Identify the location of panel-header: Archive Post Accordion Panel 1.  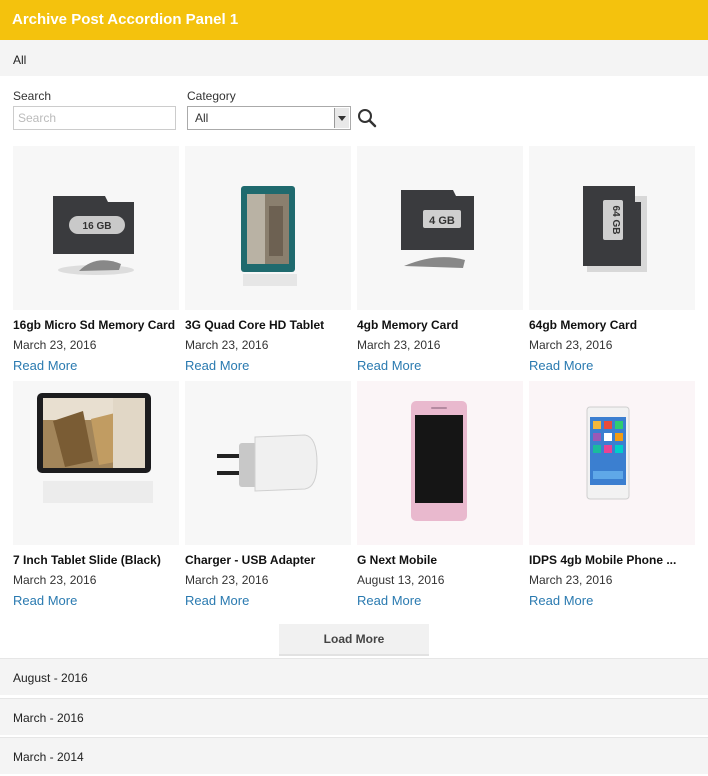
(354, 20).